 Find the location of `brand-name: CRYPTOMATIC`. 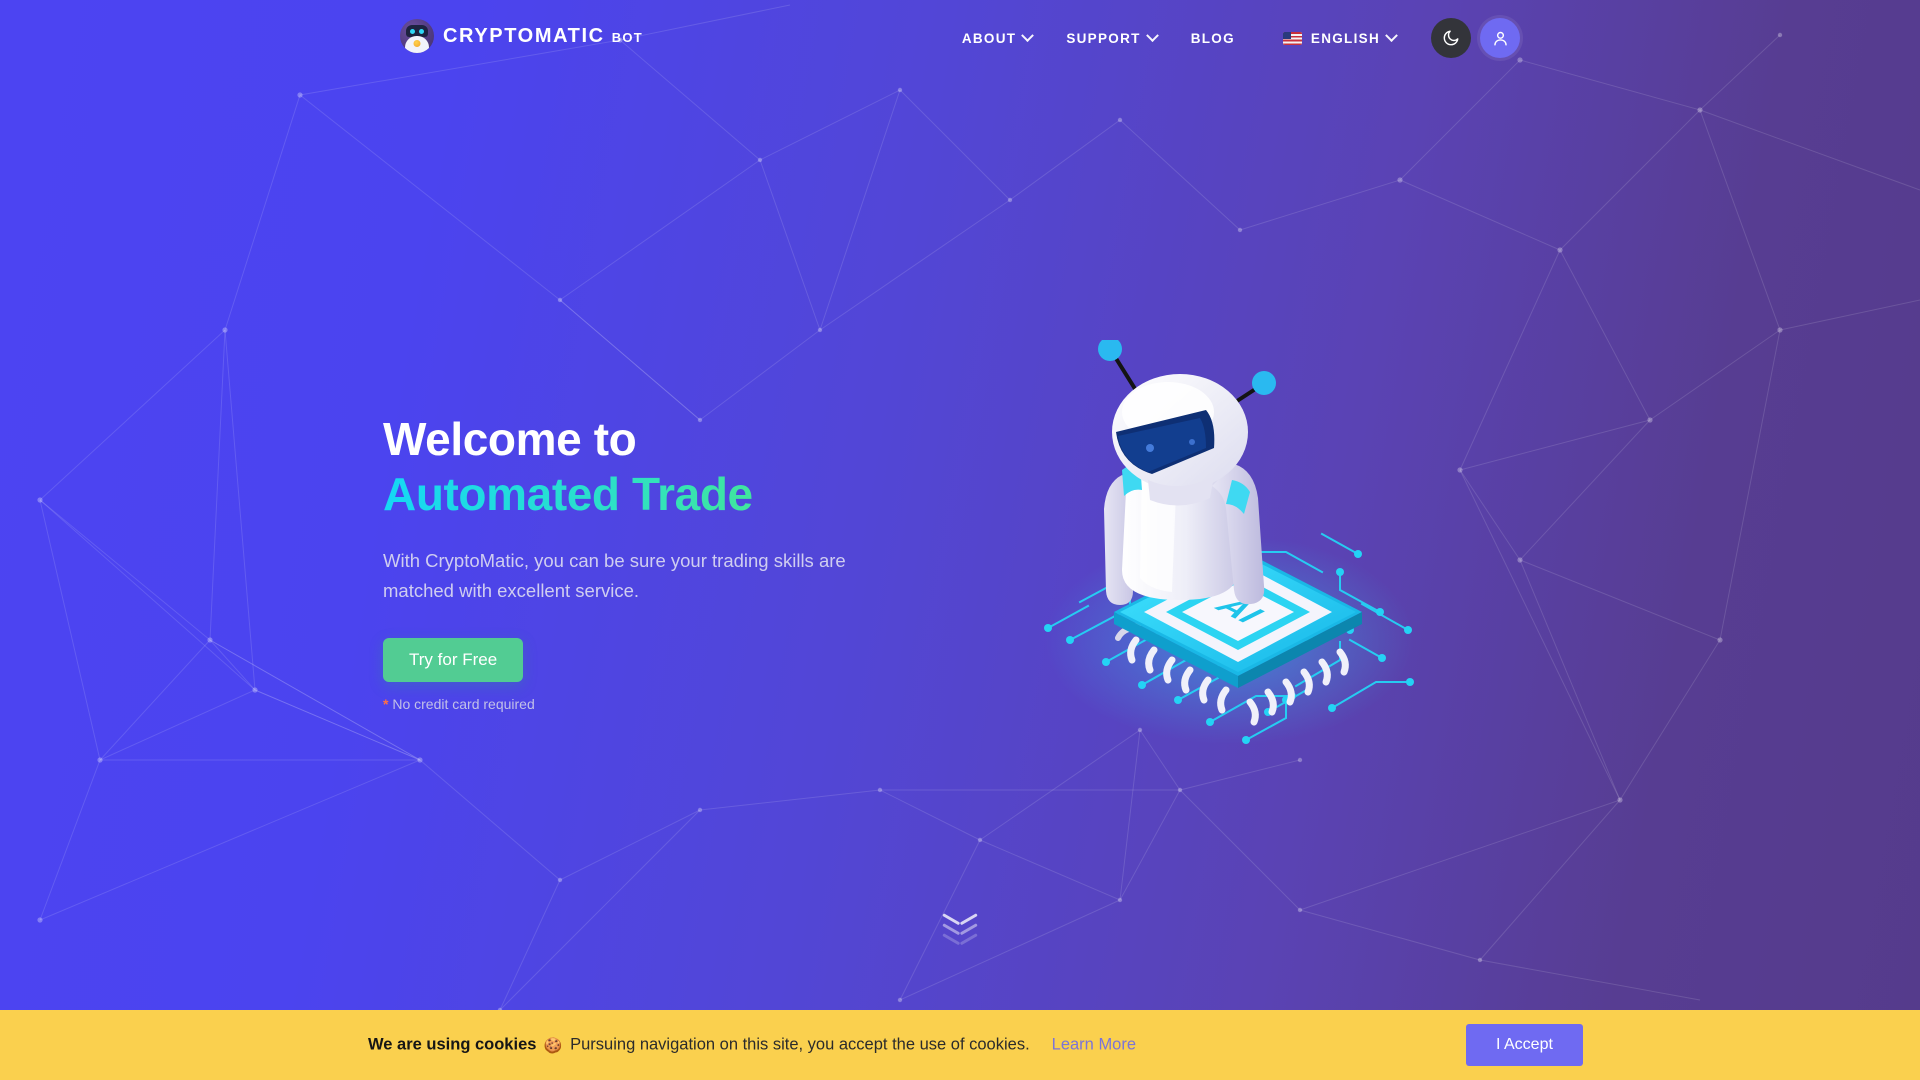

brand-name: CRYPTOMATIC is located at coordinates (524, 35).